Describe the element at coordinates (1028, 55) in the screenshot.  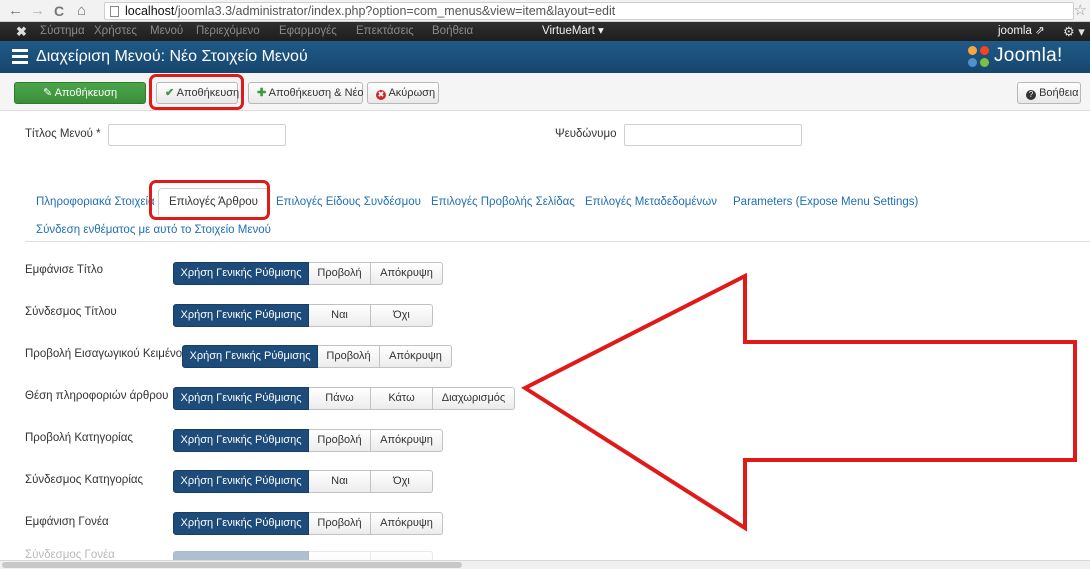
I see `joomla-logo-text: Joomla!` at that location.